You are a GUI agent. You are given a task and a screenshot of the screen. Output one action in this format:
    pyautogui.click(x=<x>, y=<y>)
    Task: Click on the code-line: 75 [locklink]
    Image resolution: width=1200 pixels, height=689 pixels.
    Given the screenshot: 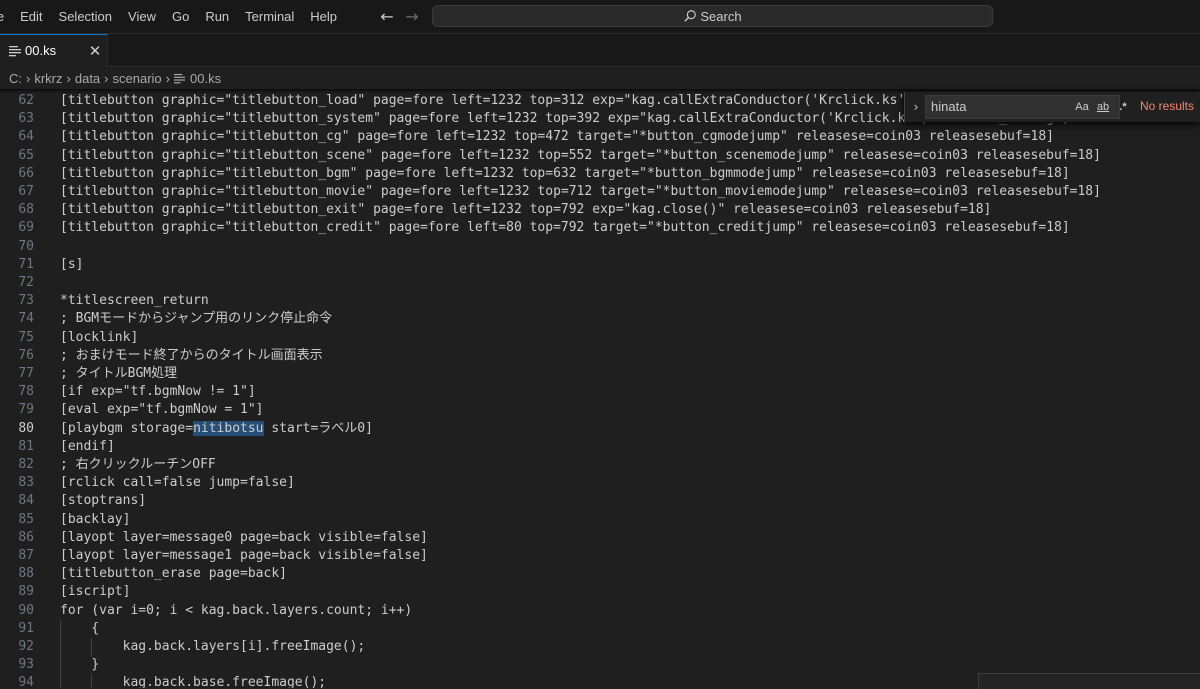 What is the action you would take?
    pyautogui.click(x=600, y=338)
    